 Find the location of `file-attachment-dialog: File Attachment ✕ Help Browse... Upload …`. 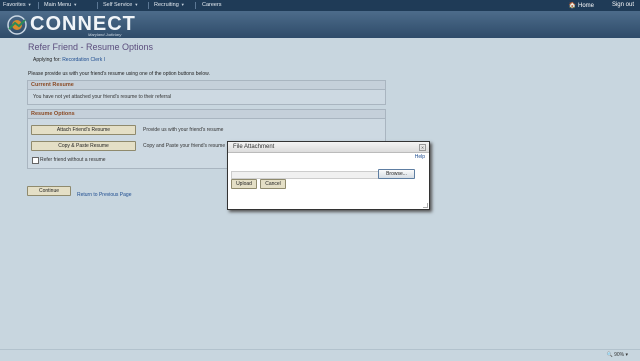

file-attachment-dialog: File Attachment ✕ Help Browse... Upload … is located at coordinates (328, 175).